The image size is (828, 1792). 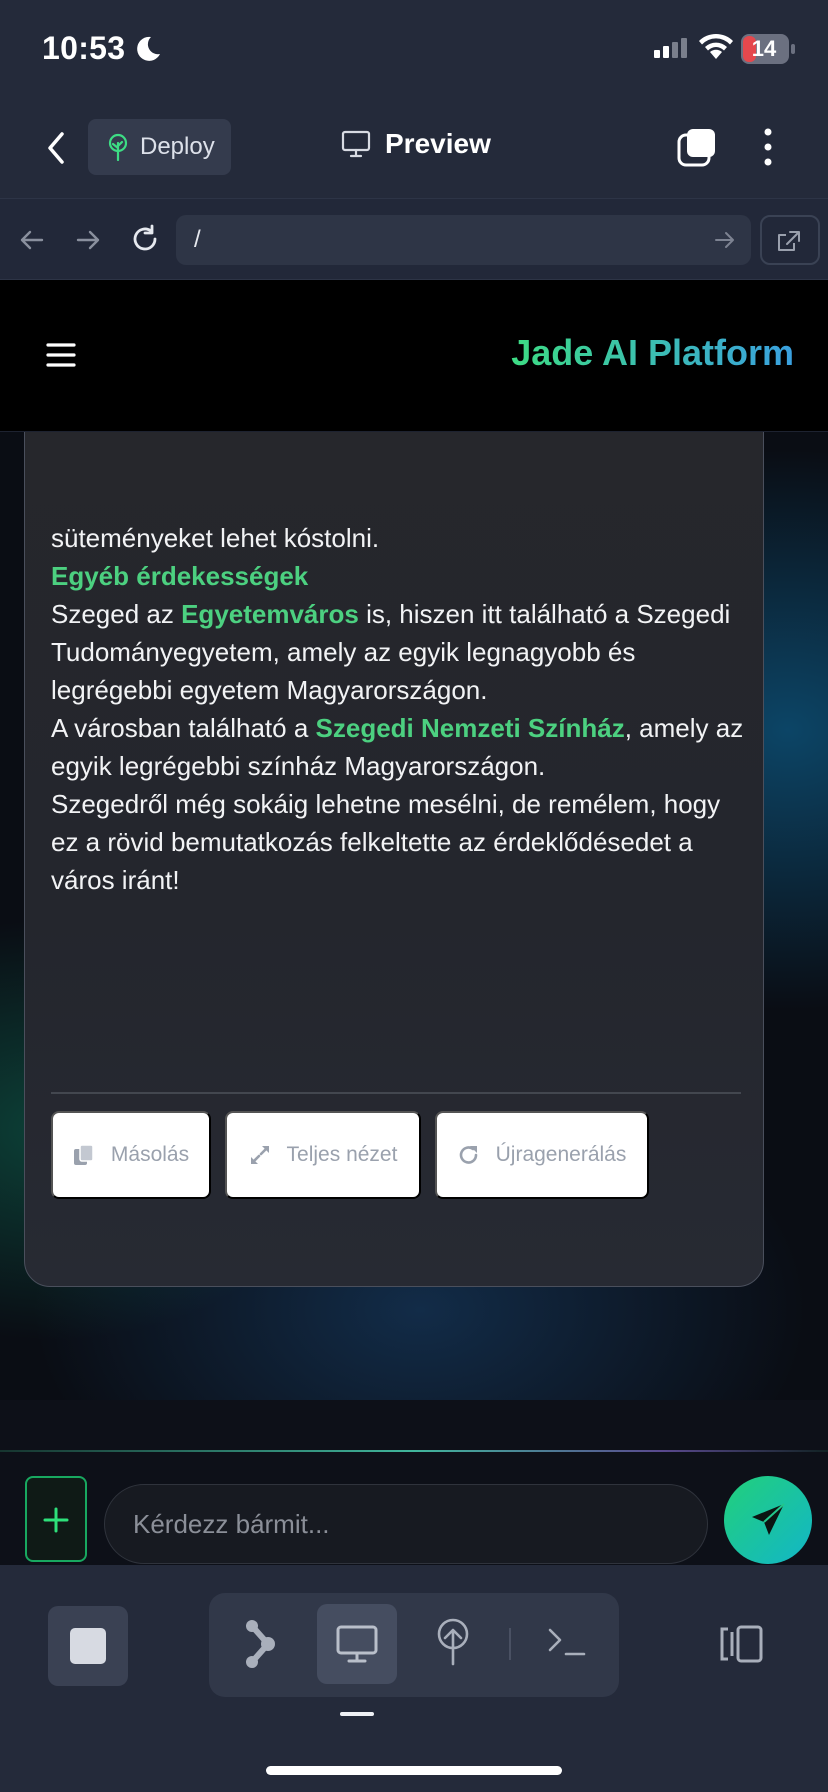 I want to click on arrow-right-icon, so click(x=88, y=240).